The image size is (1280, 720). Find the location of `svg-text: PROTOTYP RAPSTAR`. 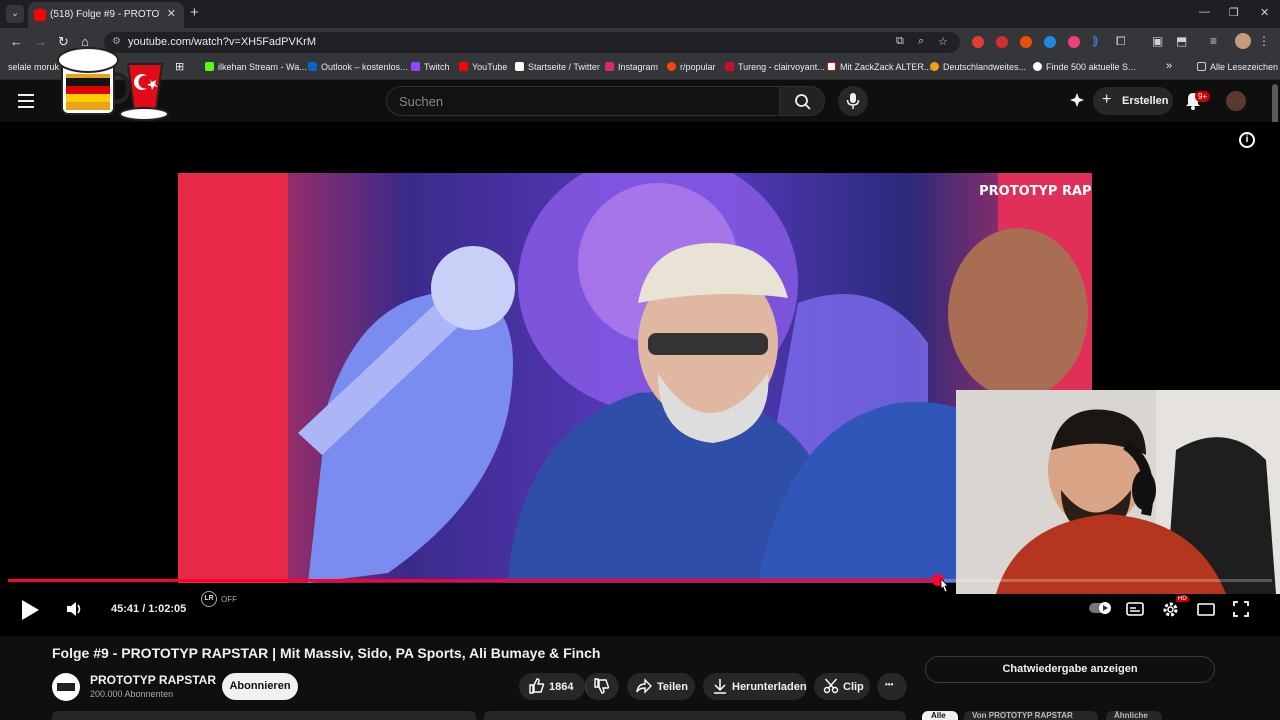

svg-text: PROTOTYP RAPSTAR is located at coordinates (1035, 191).